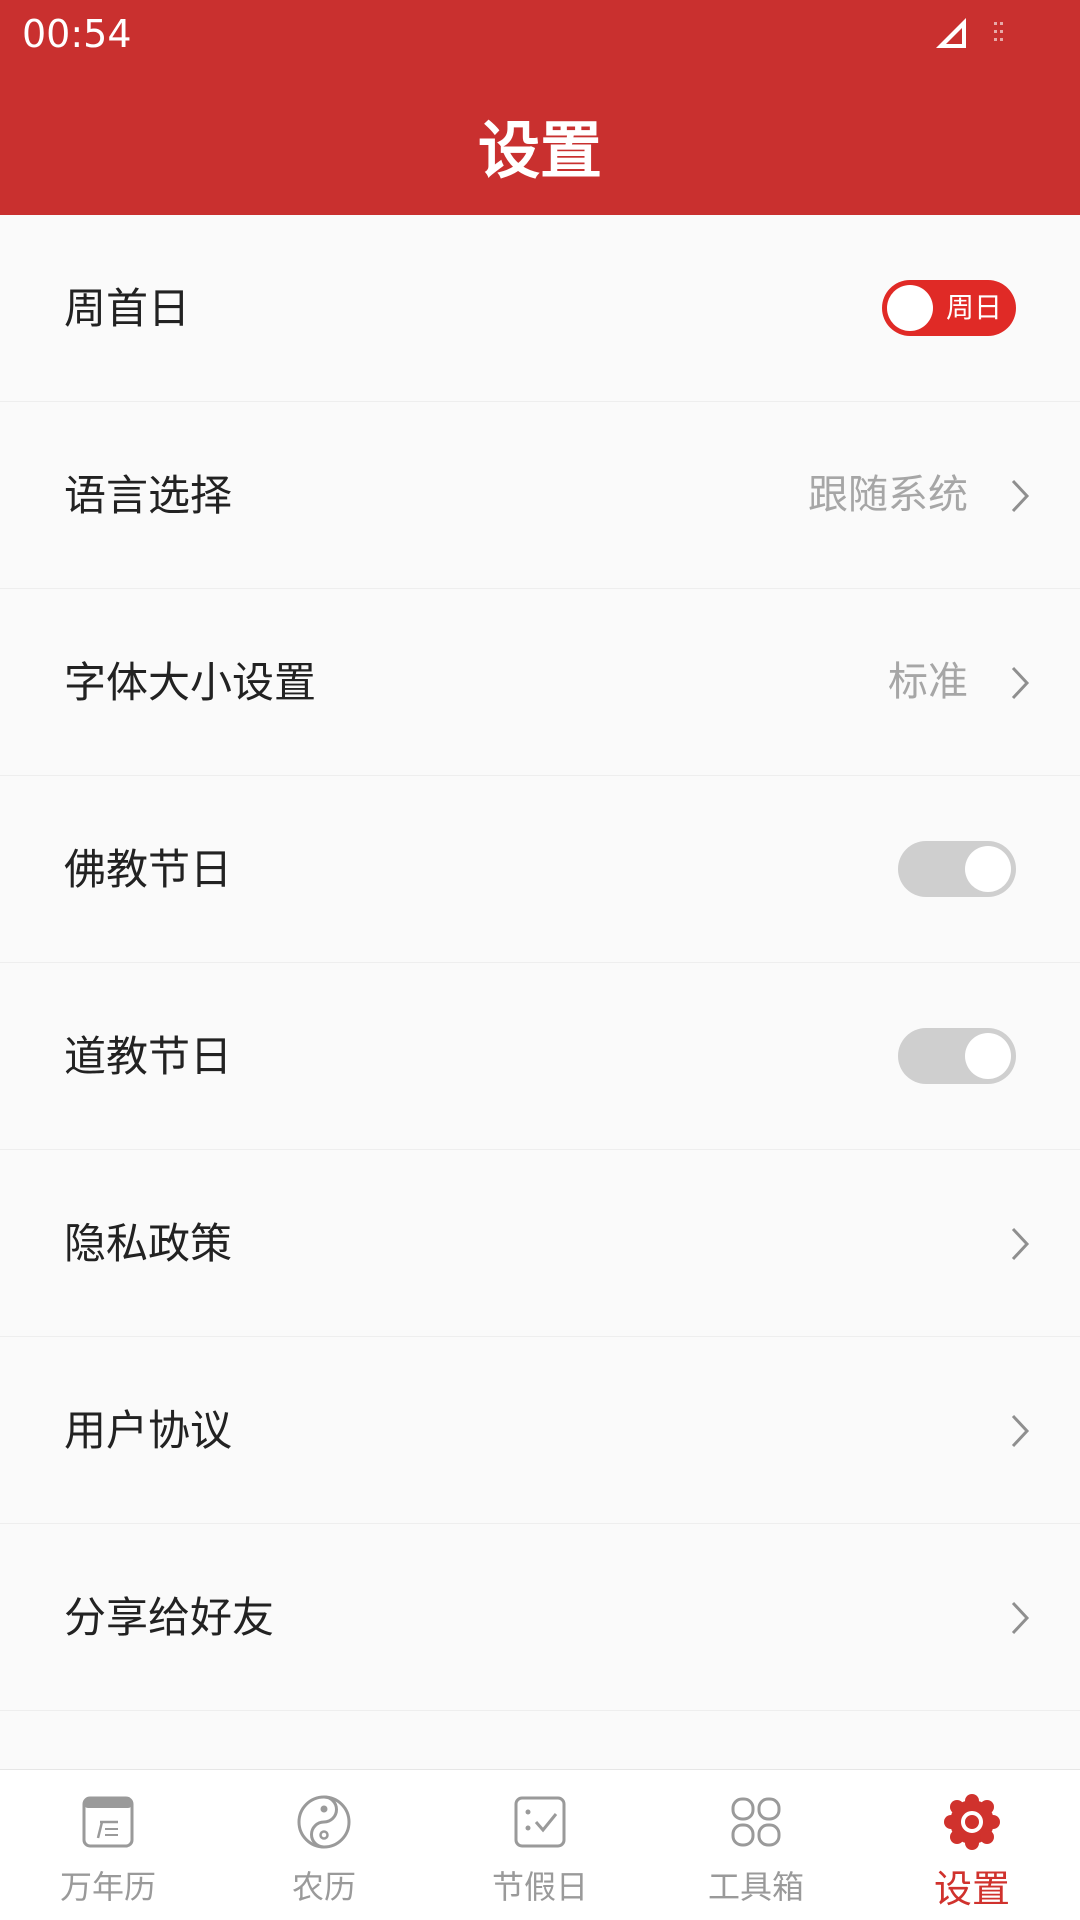  Describe the element at coordinates (540, 682) in the screenshot. I see `setting-font-size: 字体大小设置 标准` at that location.